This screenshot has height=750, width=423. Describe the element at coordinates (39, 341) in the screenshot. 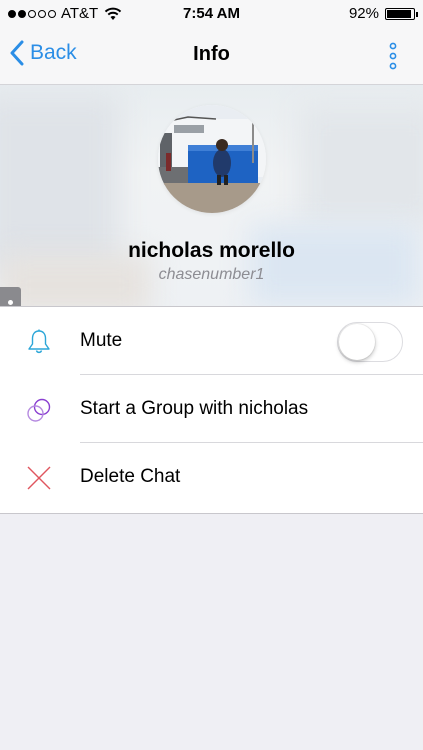

I see `bell-icon` at that location.